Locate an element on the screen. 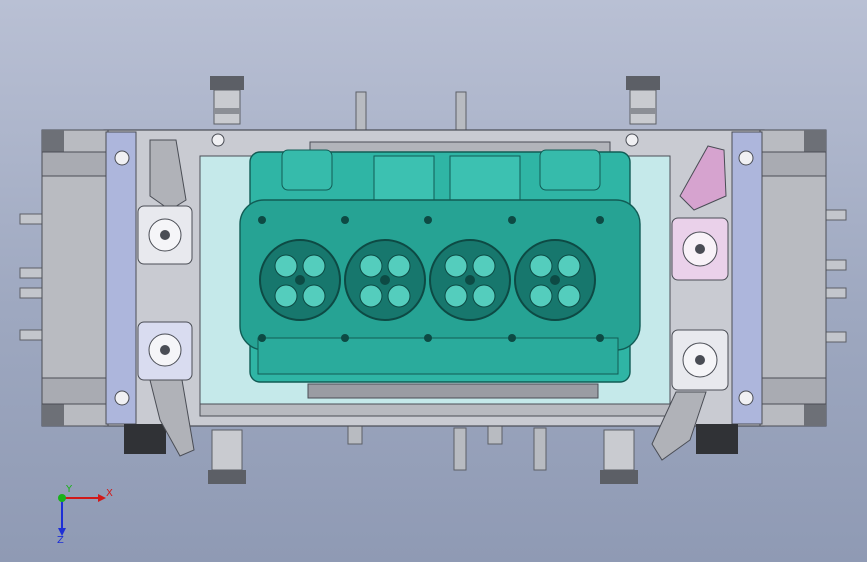 The height and width of the screenshot is (562, 867). x-axis-label: X is located at coordinates (109, 493).